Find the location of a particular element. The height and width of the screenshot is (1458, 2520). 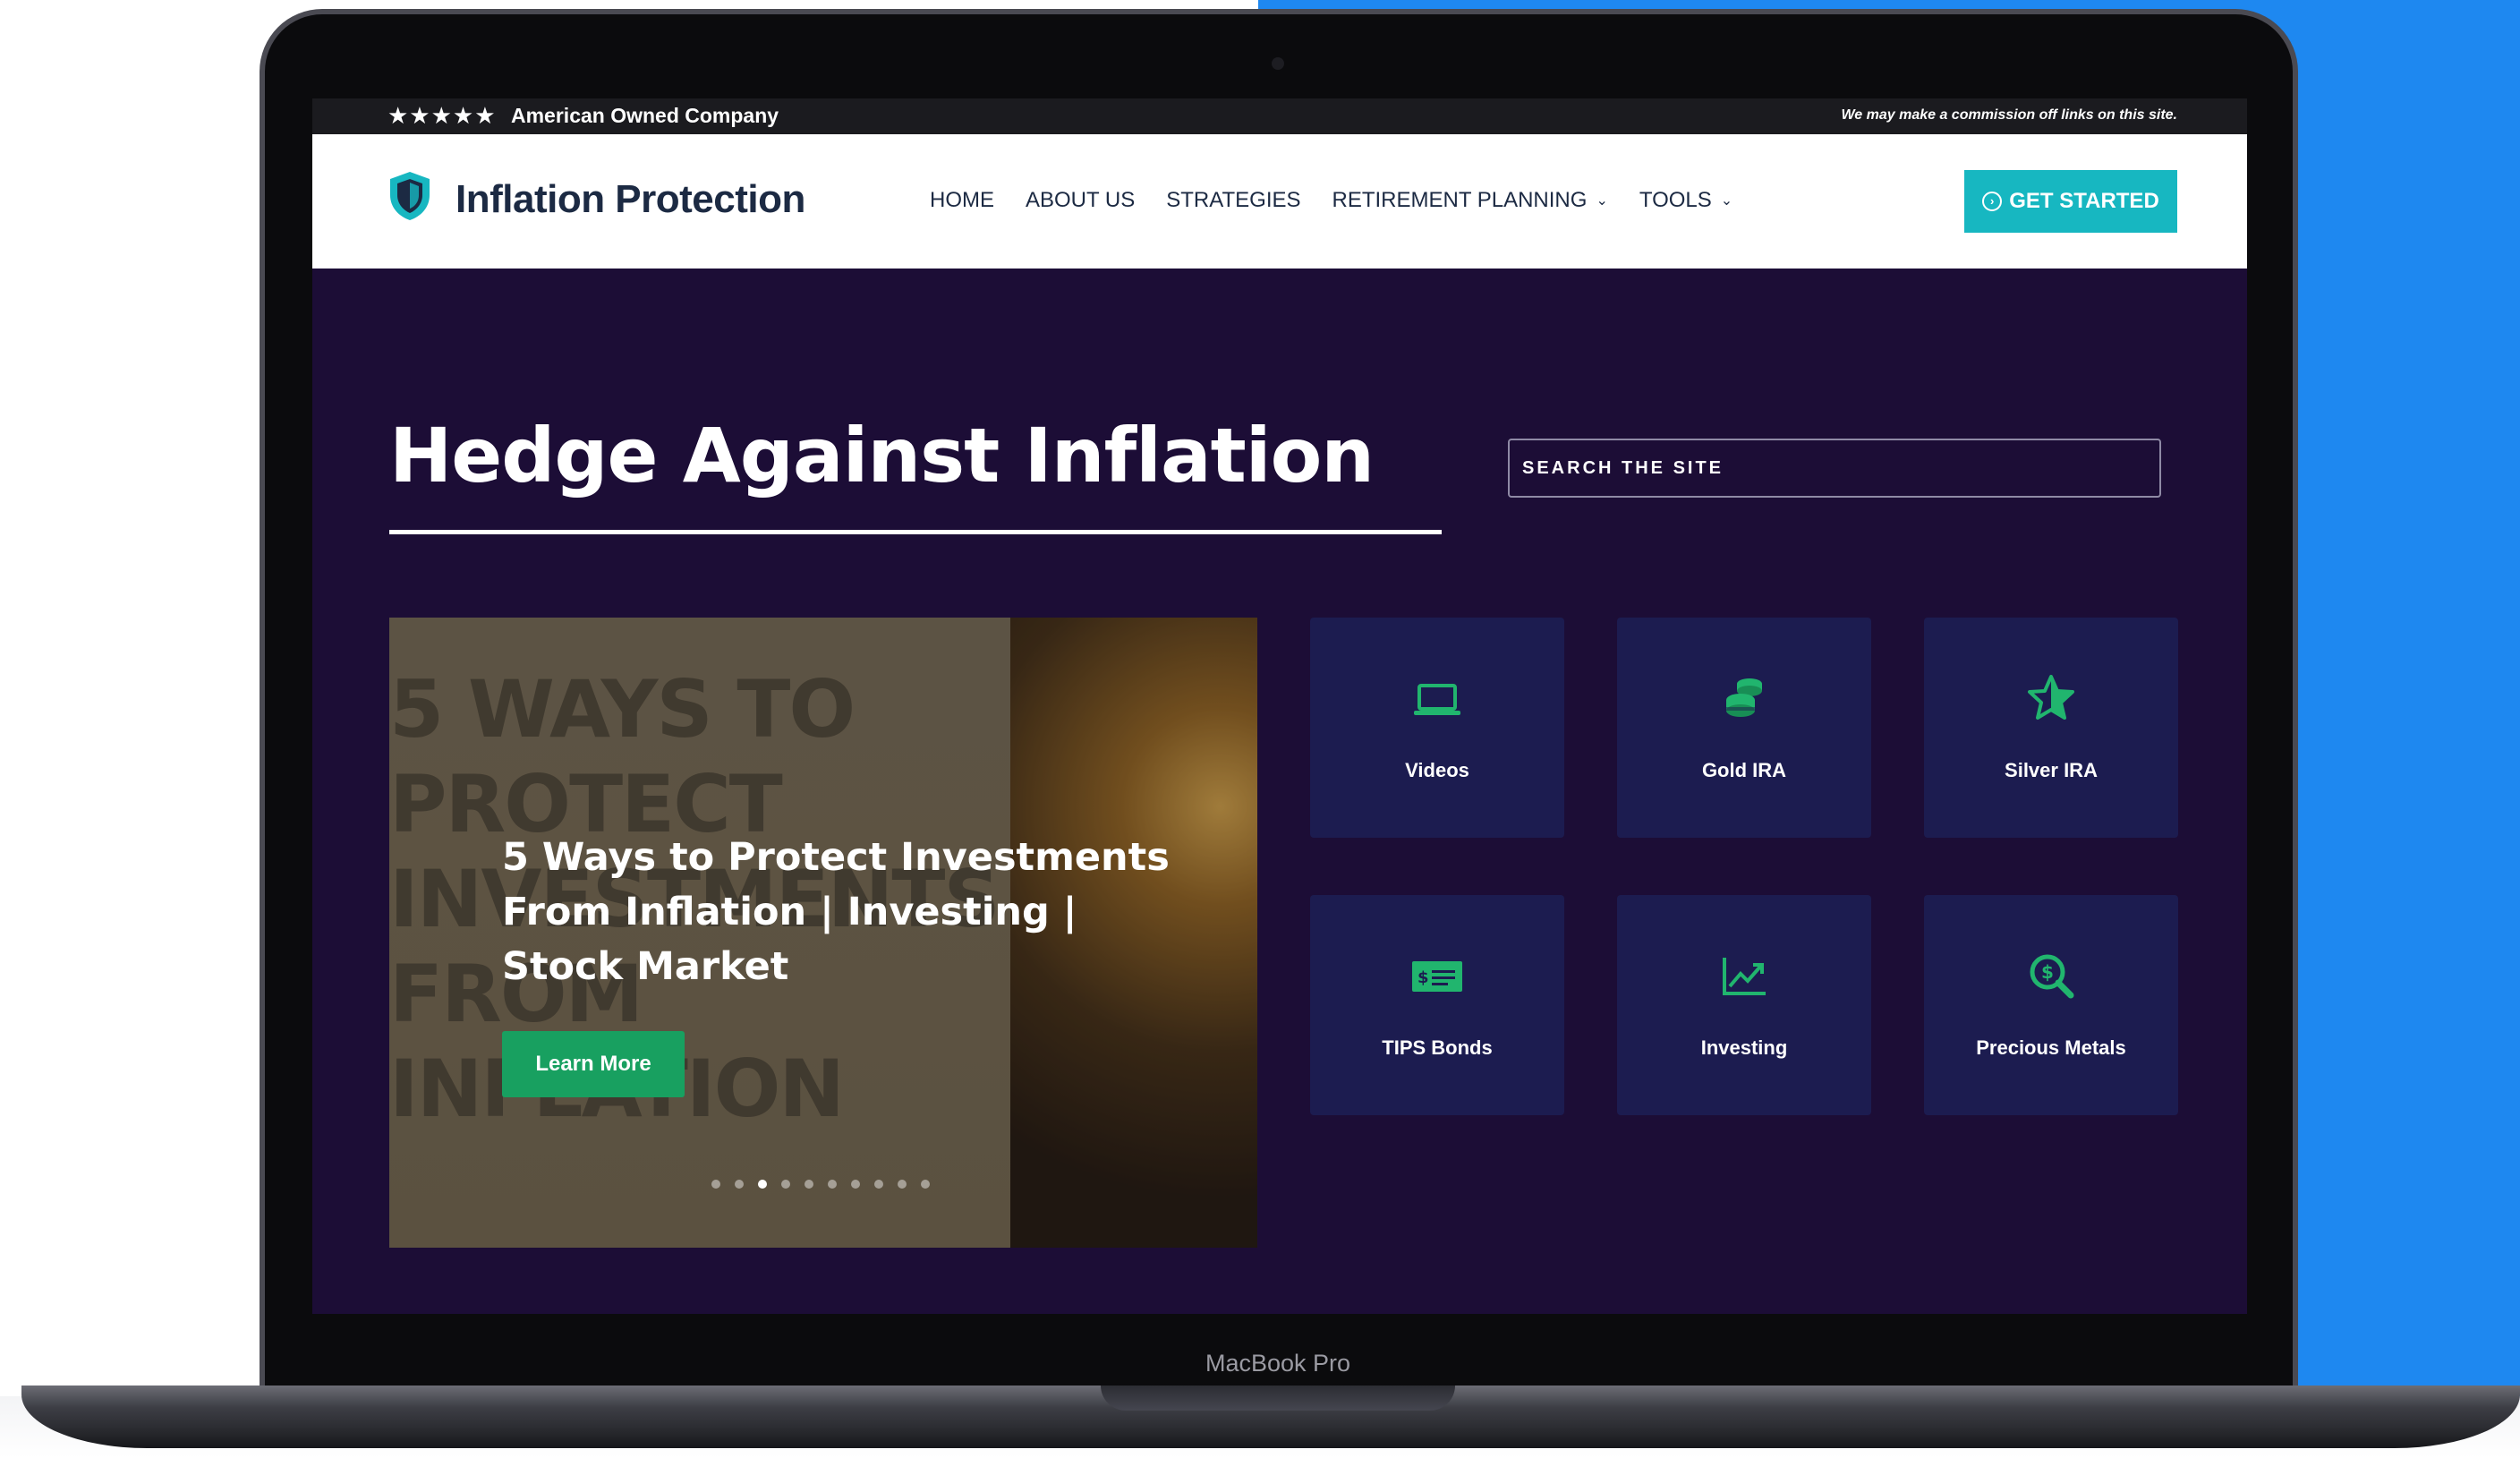

nav-tools: TOOLS ⌄ is located at coordinates (1685, 201).